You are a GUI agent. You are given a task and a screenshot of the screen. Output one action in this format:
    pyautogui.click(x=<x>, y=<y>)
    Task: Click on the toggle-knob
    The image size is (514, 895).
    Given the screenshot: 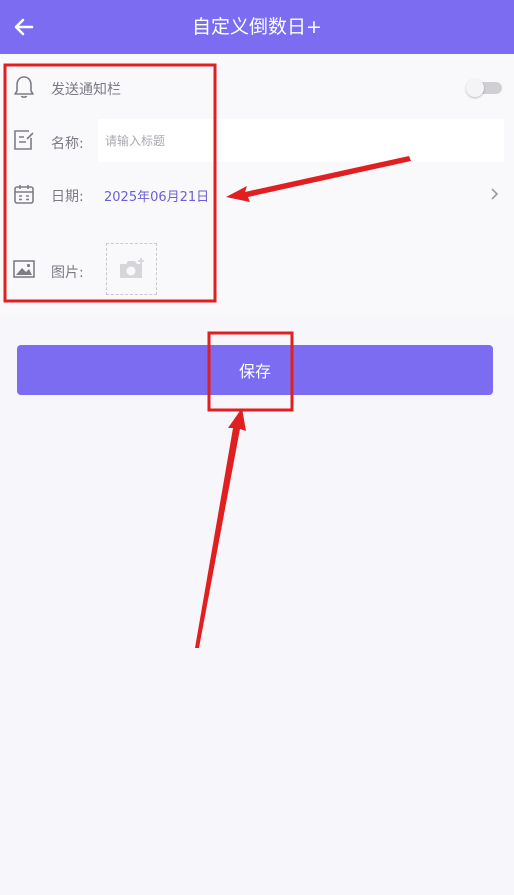 What is the action you would take?
    pyautogui.click(x=475, y=88)
    